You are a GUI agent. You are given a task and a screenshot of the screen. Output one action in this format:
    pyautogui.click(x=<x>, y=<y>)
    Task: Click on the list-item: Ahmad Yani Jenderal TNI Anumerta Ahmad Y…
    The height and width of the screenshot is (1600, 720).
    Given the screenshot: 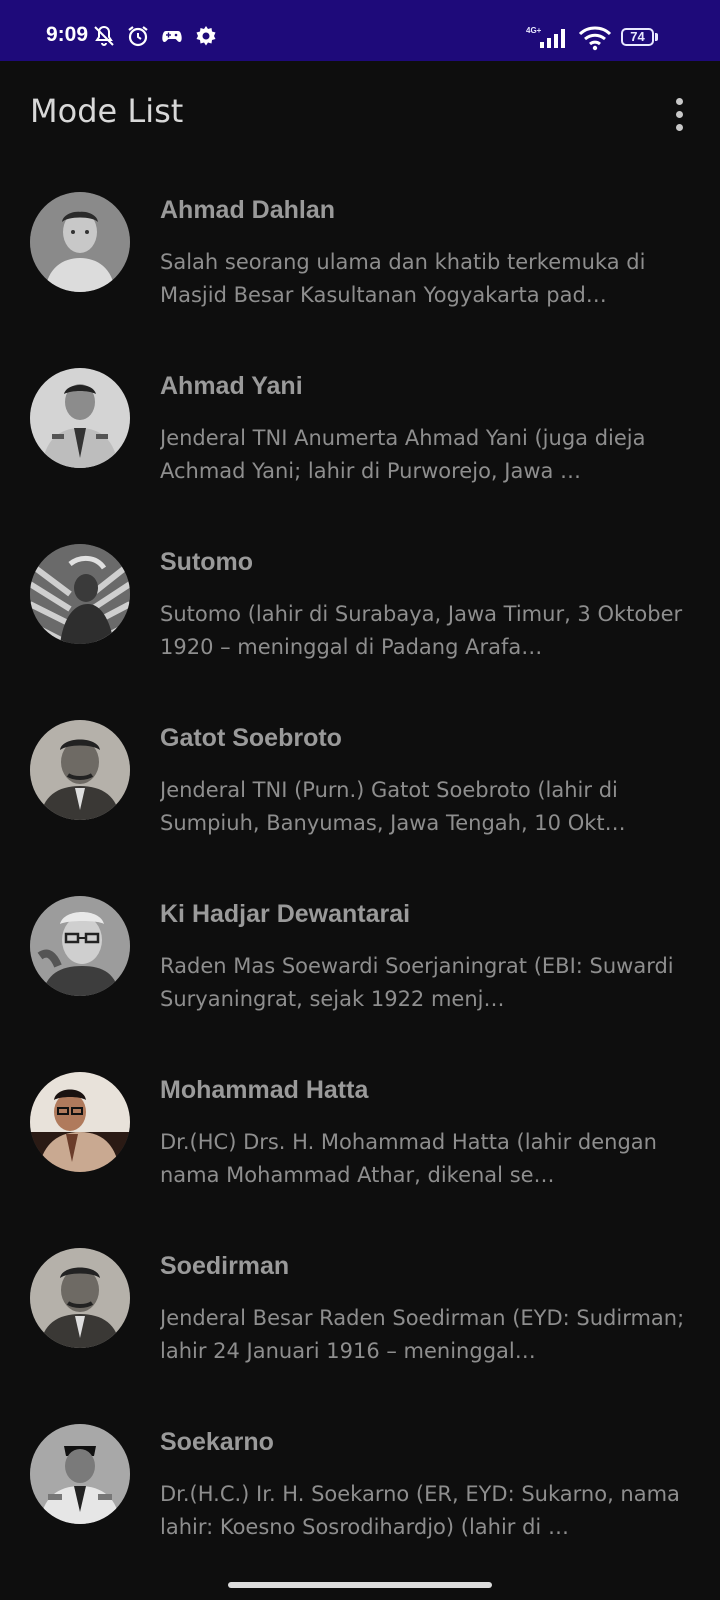 What is the action you would take?
    pyautogui.click(x=360, y=435)
    